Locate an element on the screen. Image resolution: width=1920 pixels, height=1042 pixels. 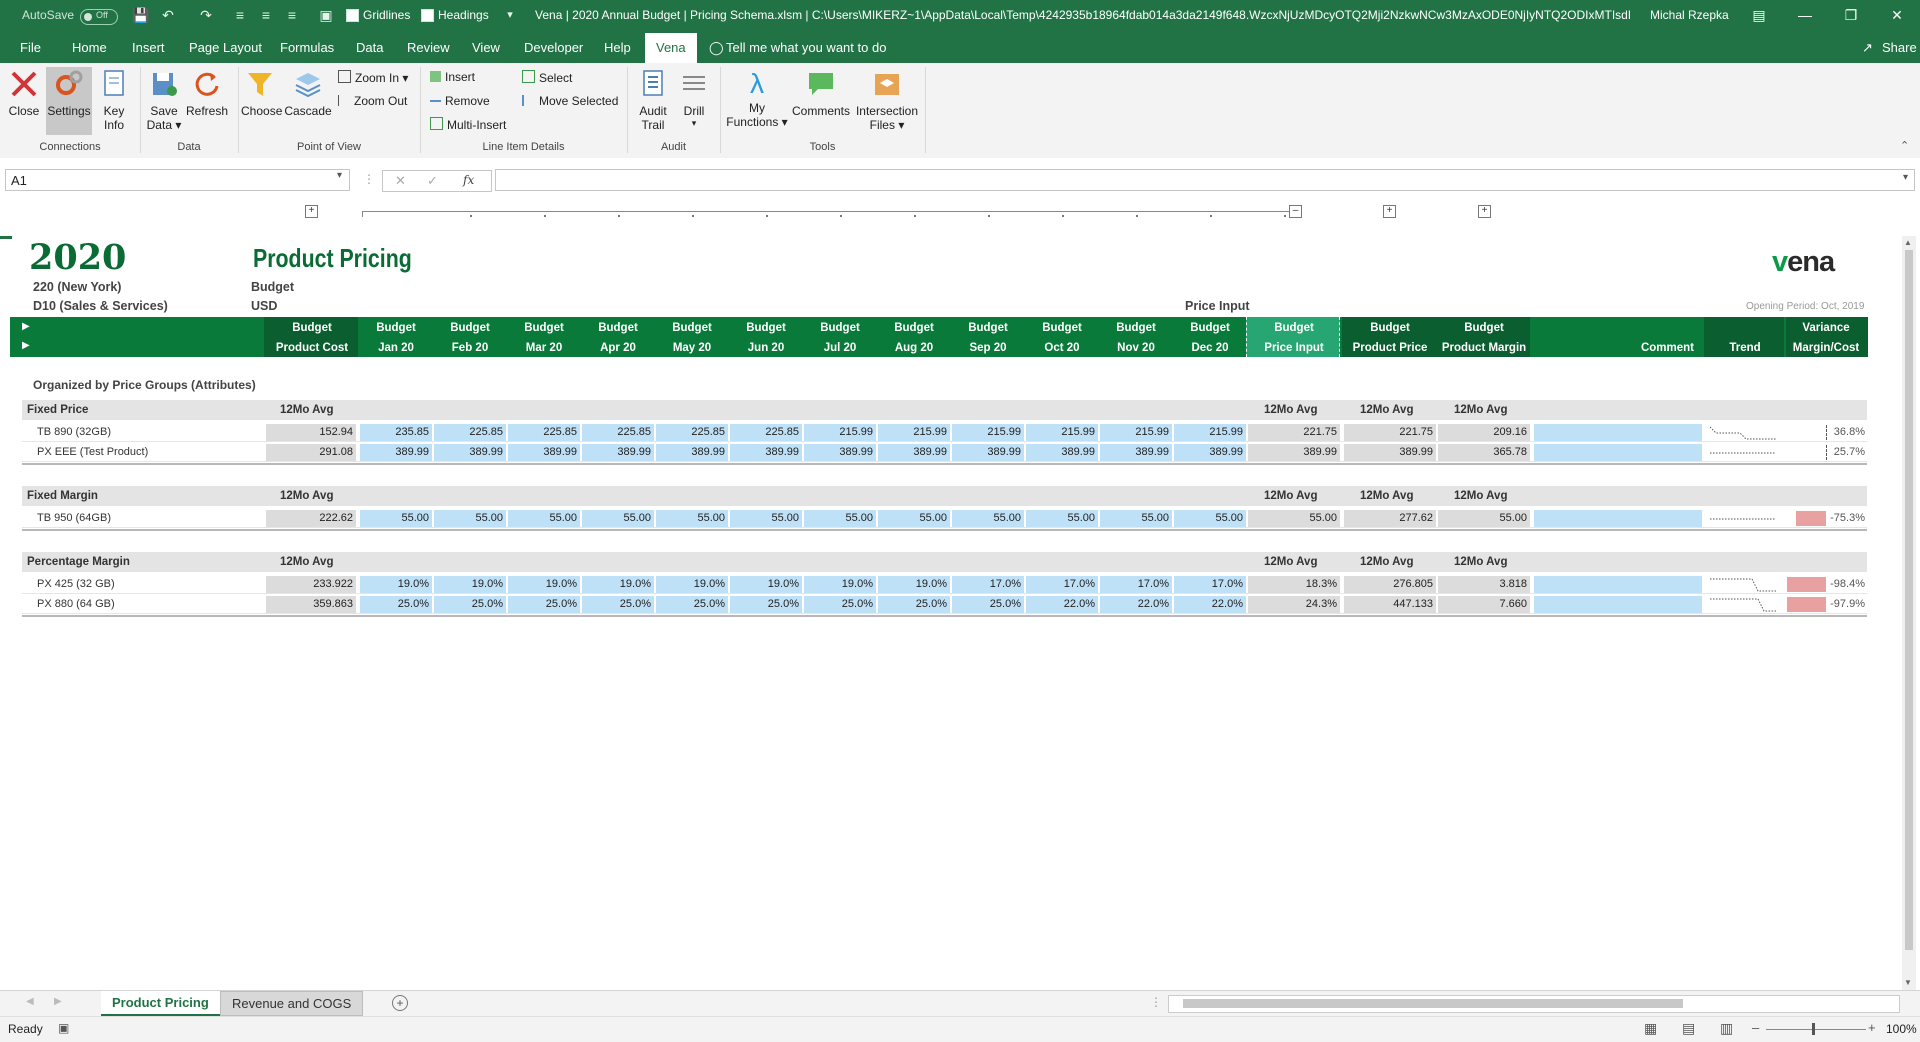
tab-formulas: Formulas is located at coordinates (307, 47).